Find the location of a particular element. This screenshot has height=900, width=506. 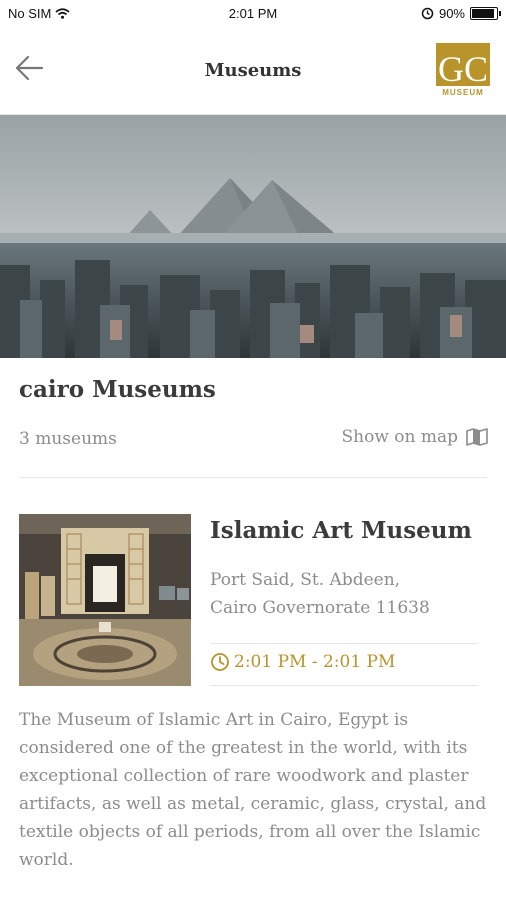

address-line-2: Cairo Governorate 11638 is located at coordinates (320, 608).